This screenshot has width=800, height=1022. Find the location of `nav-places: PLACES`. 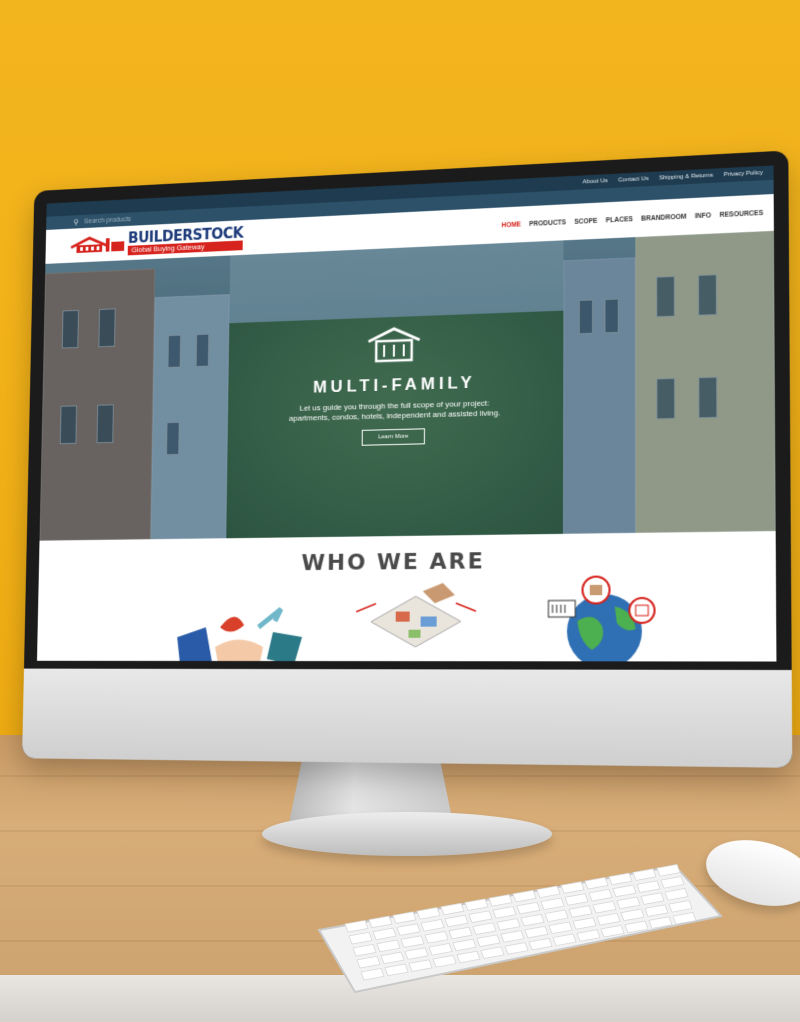

nav-places: PLACES is located at coordinates (619, 220).